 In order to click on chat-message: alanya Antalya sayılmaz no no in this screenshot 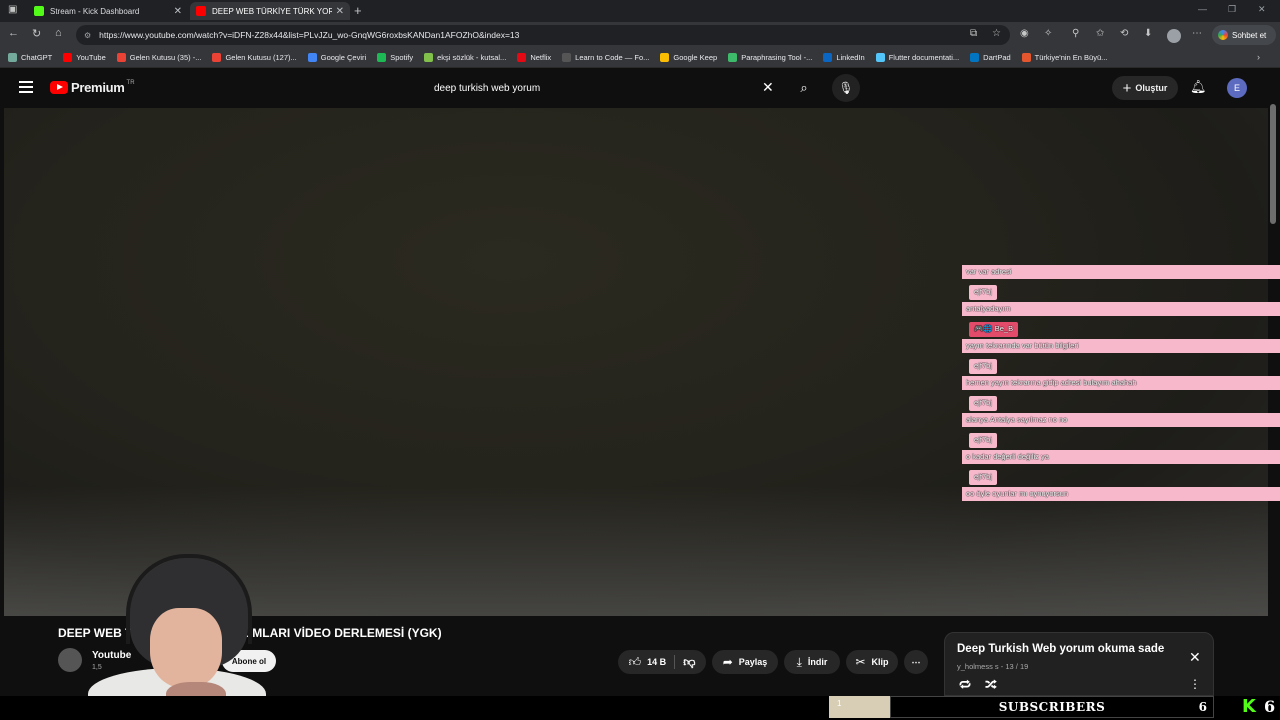, I will do `click(1121, 420)`.